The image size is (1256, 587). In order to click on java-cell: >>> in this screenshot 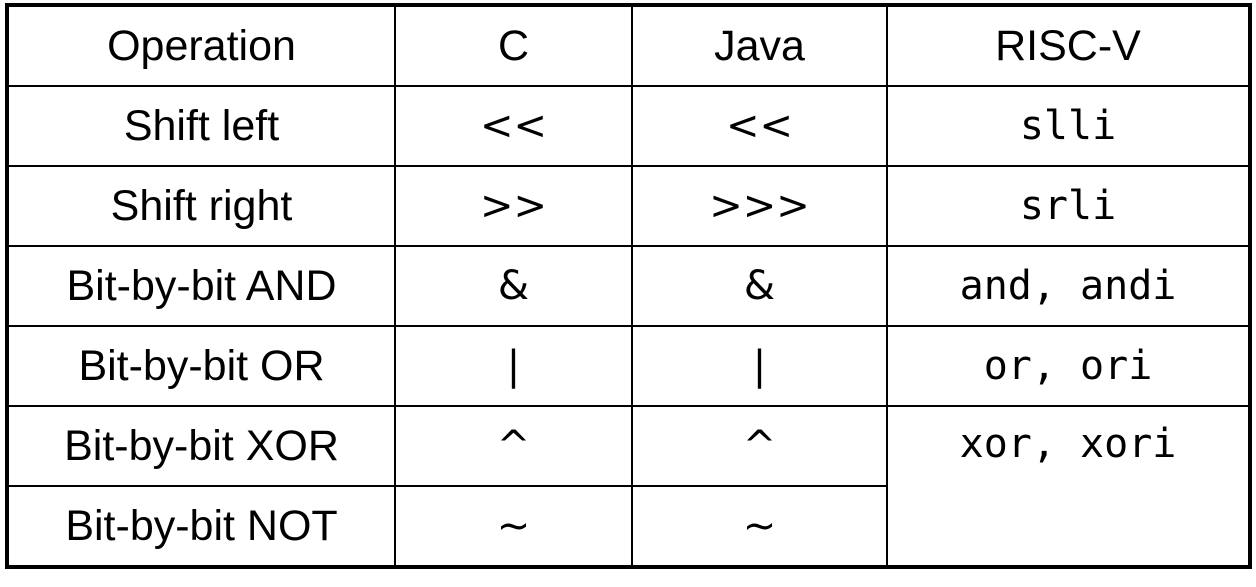, I will do `click(759, 206)`.